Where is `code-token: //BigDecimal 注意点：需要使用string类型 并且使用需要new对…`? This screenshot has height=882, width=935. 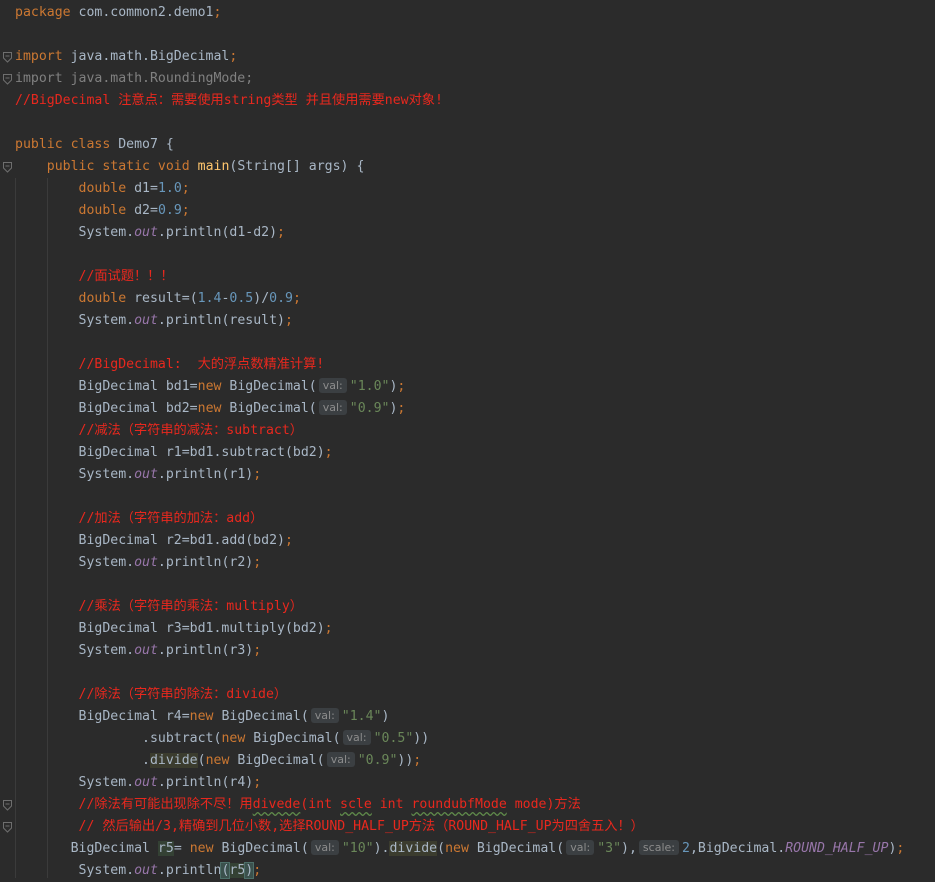
code-token: //BigDecimal 注意点：需要使用string类型 并且使用需要new对… is located at coordinates (229, 100).